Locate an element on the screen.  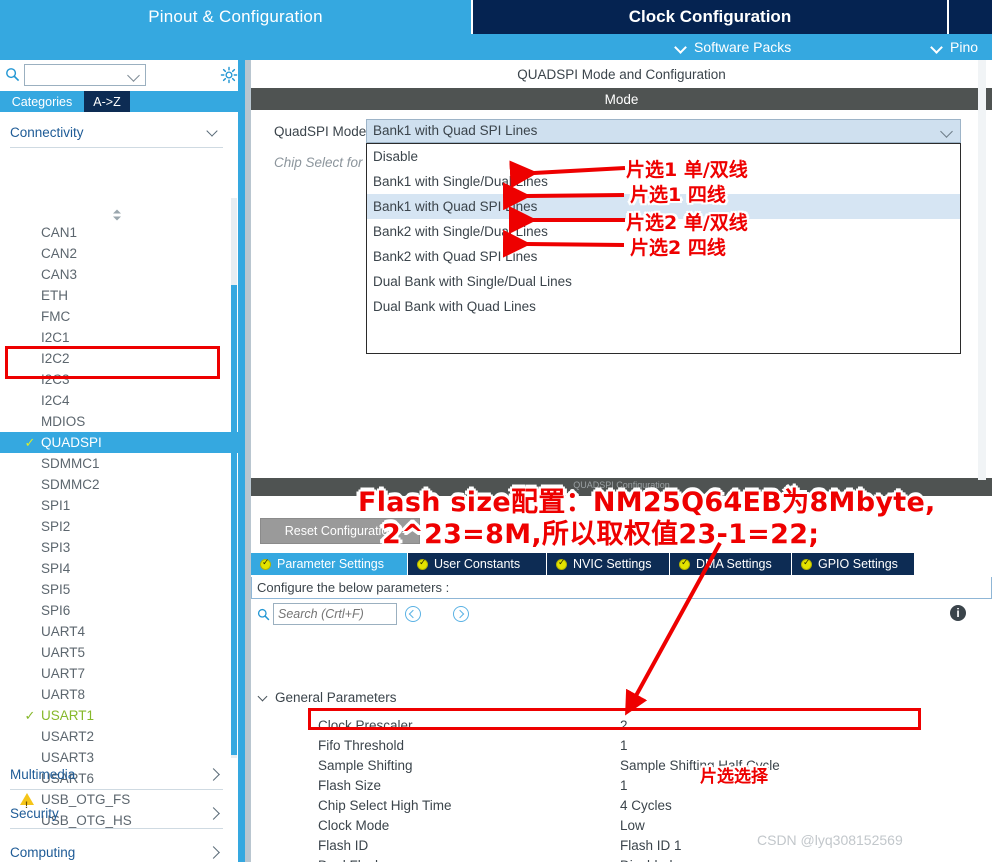
watermark: CSDN @lyq308152569 is located at coordinates (830, 840).